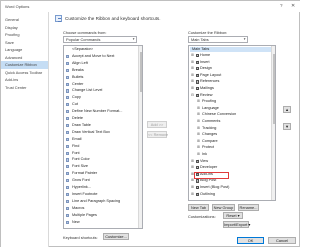  Describe the element at coordinates (234, 108) in the screenshot. I see `ribbon-tab-language: ⊞ Language` at that location.